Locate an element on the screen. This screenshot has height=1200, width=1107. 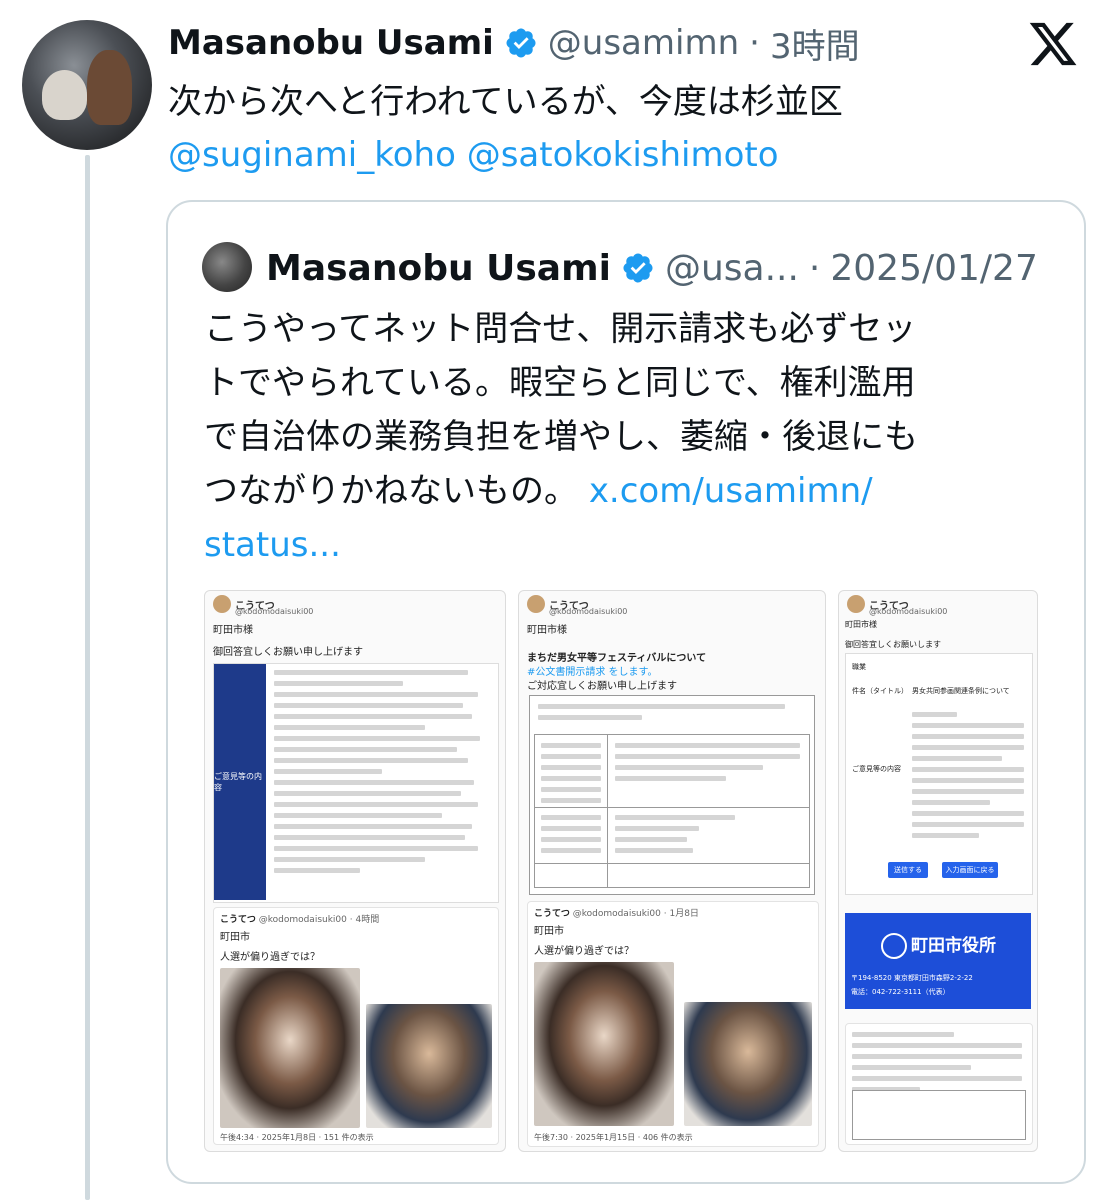
tweet-text-line: 次から次へと行われているが、今度は杉並区 is located at coordinates (505, 102).